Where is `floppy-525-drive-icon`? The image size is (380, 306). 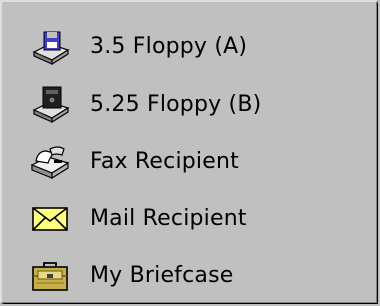
floppy-525-drive-icon is located at coordinates (51, 105).